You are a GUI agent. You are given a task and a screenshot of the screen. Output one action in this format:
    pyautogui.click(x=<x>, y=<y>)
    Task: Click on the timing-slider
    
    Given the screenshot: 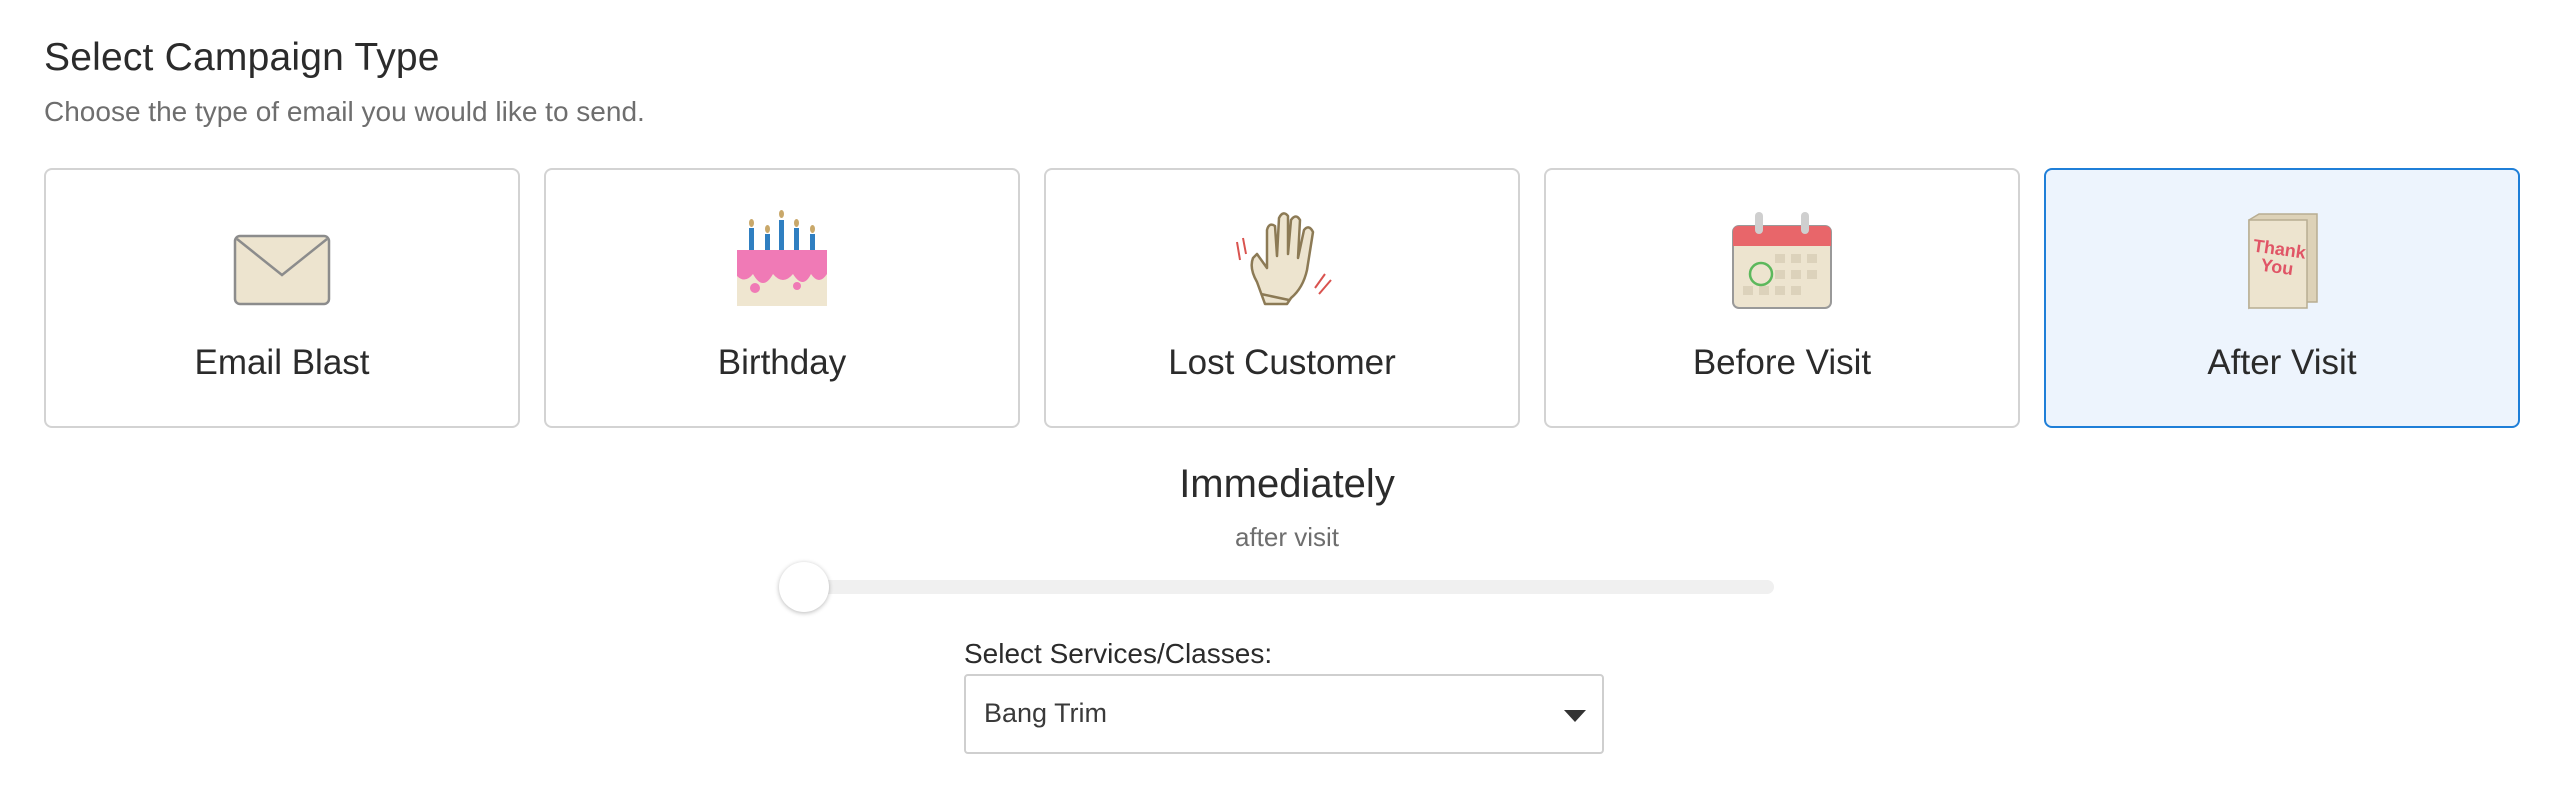 What is the action you would take?
    pyautogui.click(x=1276, y=587)
    